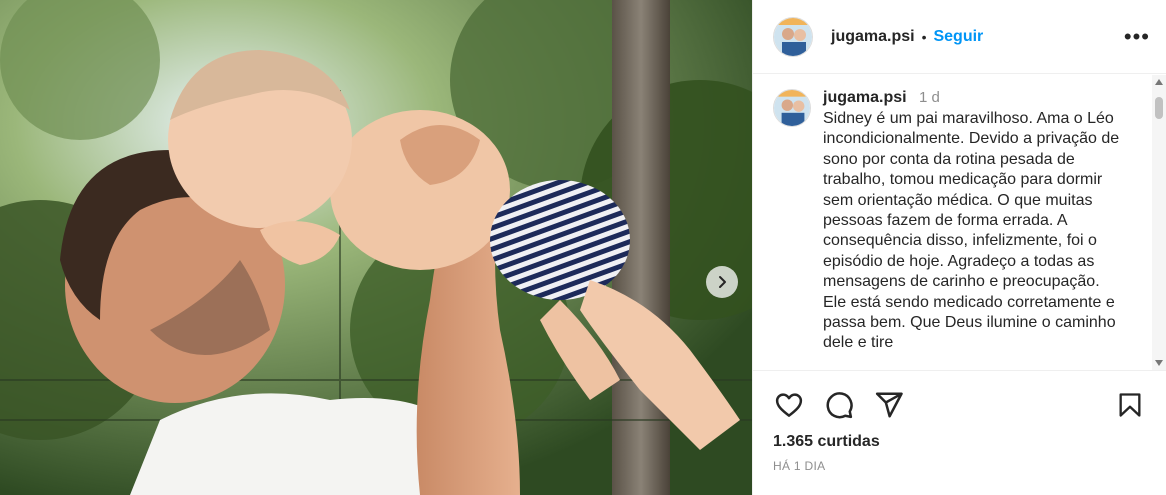 This screenshot has height=495, width=1166. I want to click on post-header: jugama.psi • Seguir •••, so click(959, 37).